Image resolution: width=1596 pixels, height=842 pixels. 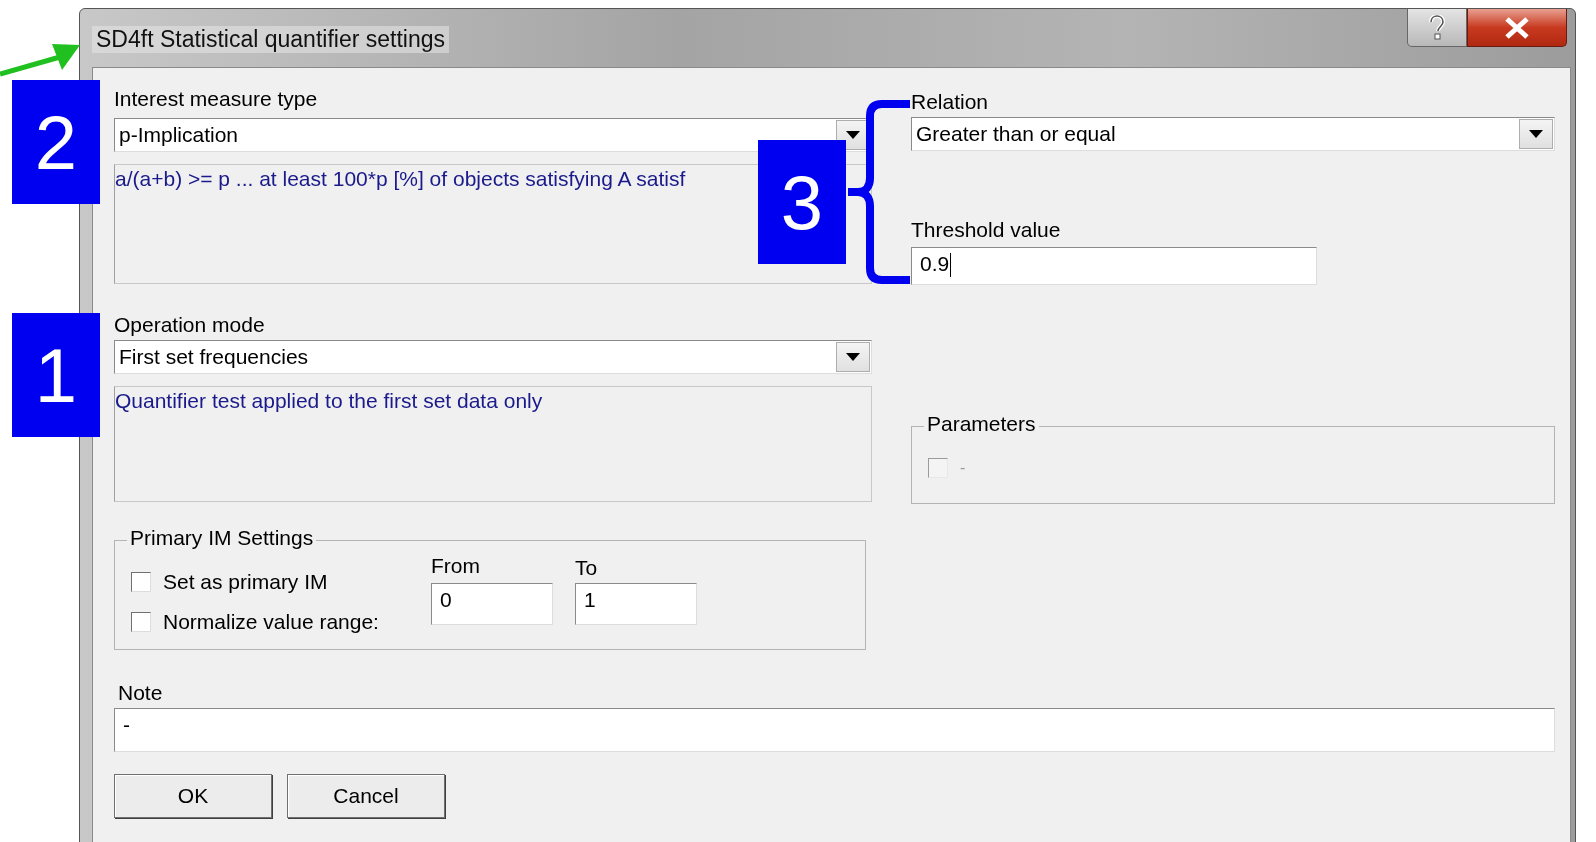 I want to click on checkbox-label: Normalize value range:, so click(x=271, y=622).